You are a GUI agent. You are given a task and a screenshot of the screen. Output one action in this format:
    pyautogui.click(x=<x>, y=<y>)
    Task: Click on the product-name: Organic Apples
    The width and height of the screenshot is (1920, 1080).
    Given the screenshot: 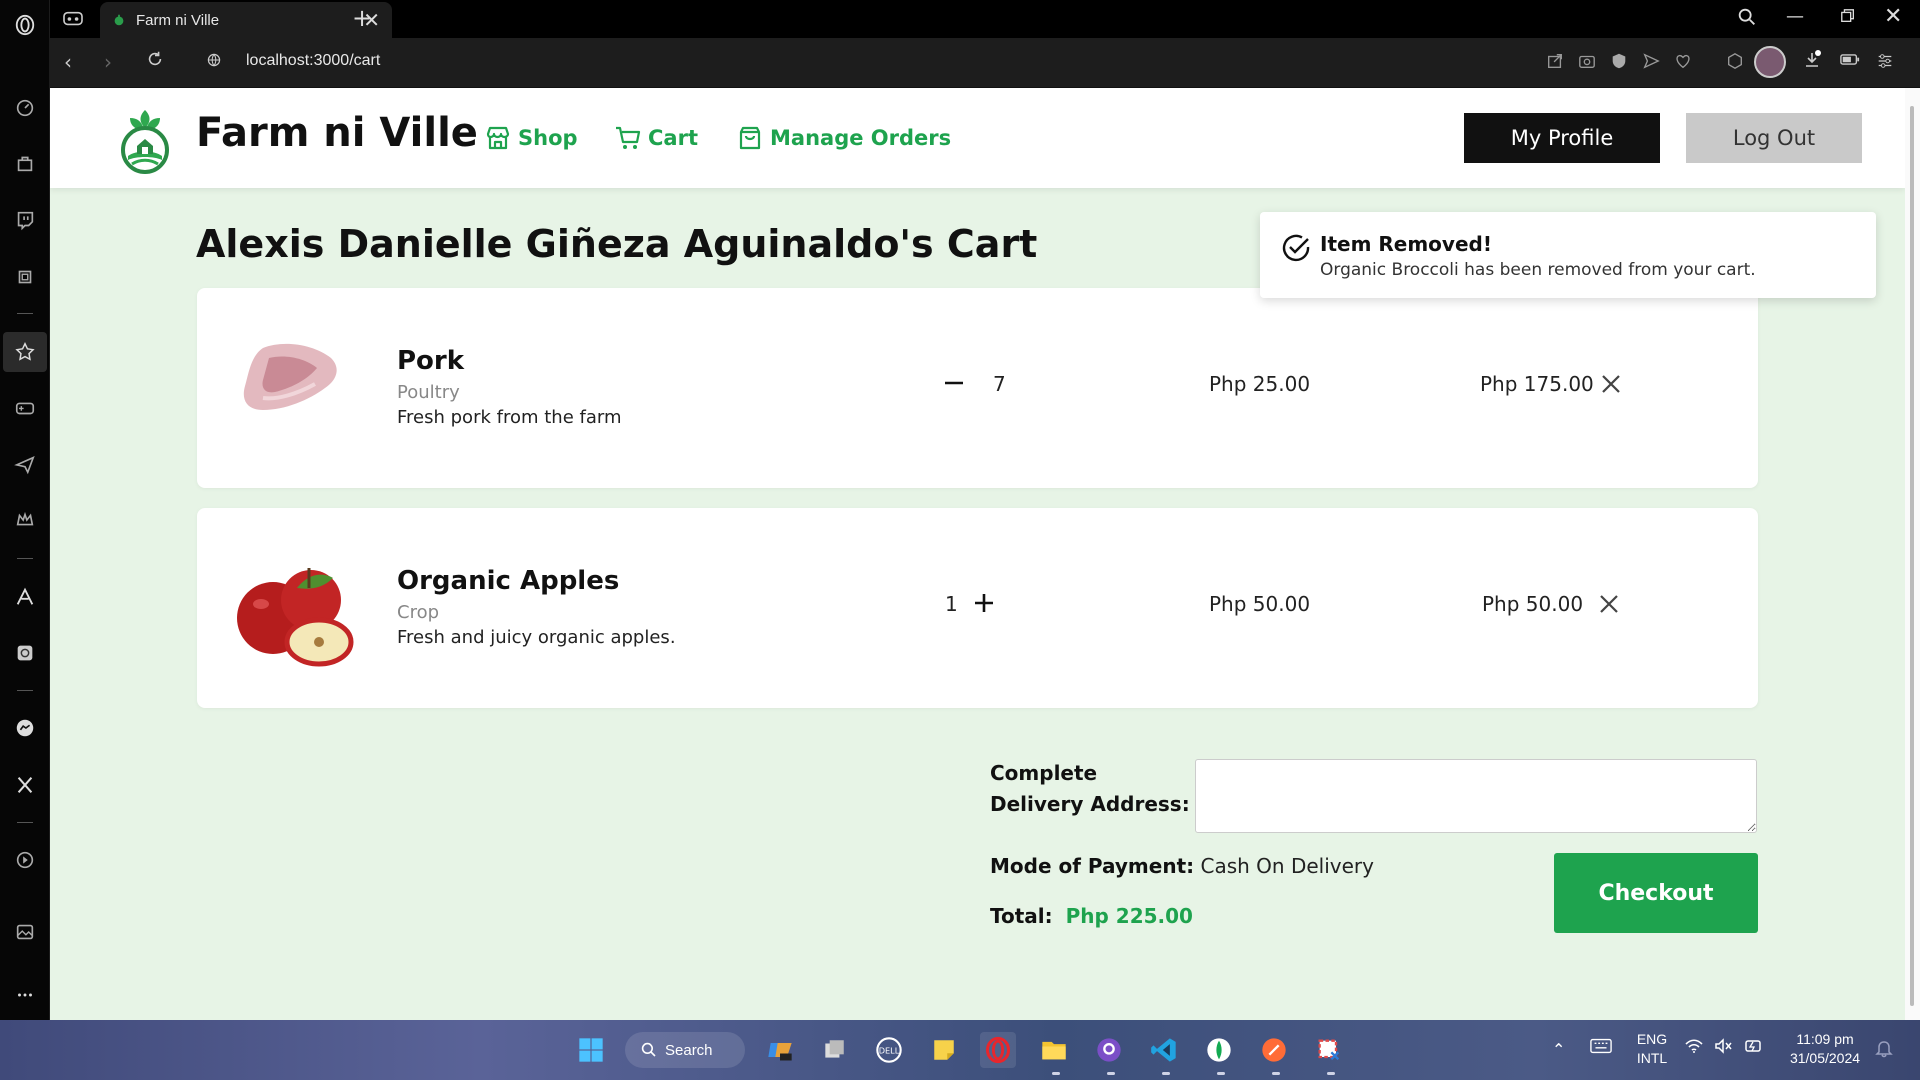 What is the action you would take?
    pyautogui.click(x=508, y=581)
    